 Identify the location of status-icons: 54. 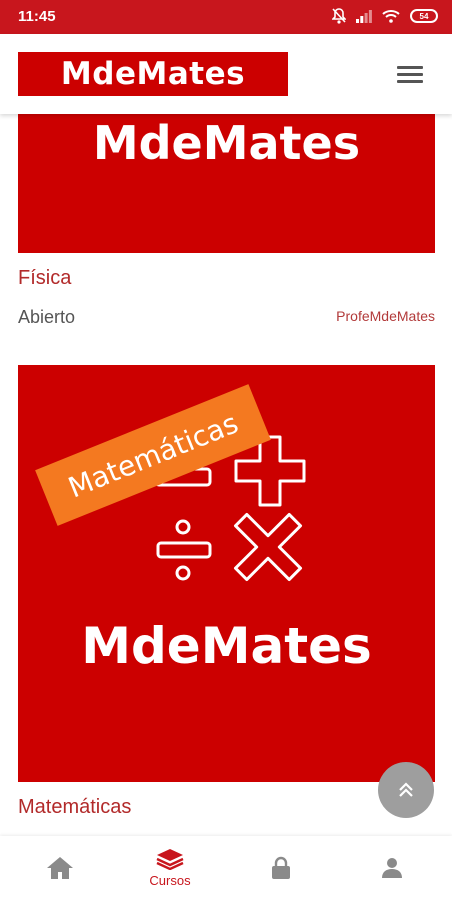
(385, 16).